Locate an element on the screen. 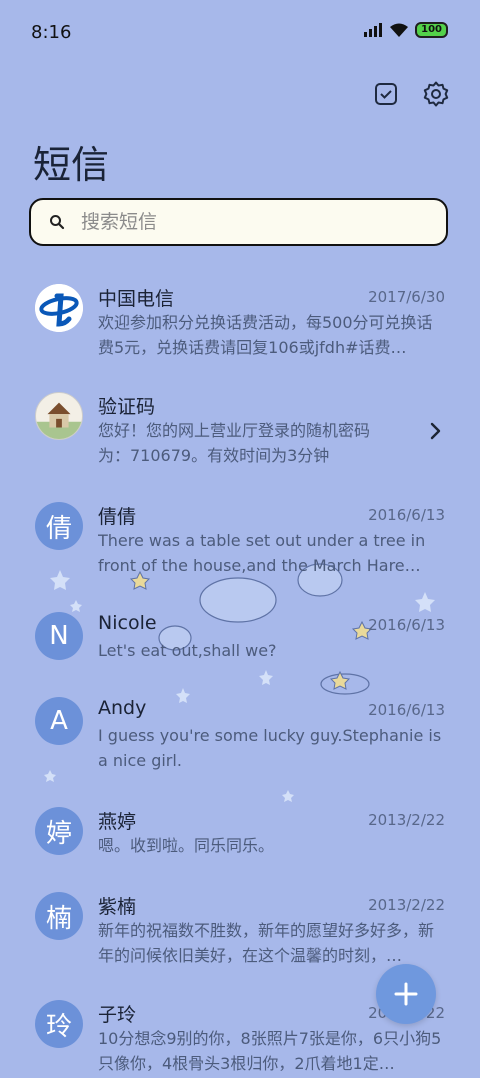 This screenshot has width=480, height=1078. message-item-verification-code: 验证码 您好！您的网上营业厅登录的随机密码为：710679。有效时间为3分钟 is located at coordinates (240, 433).